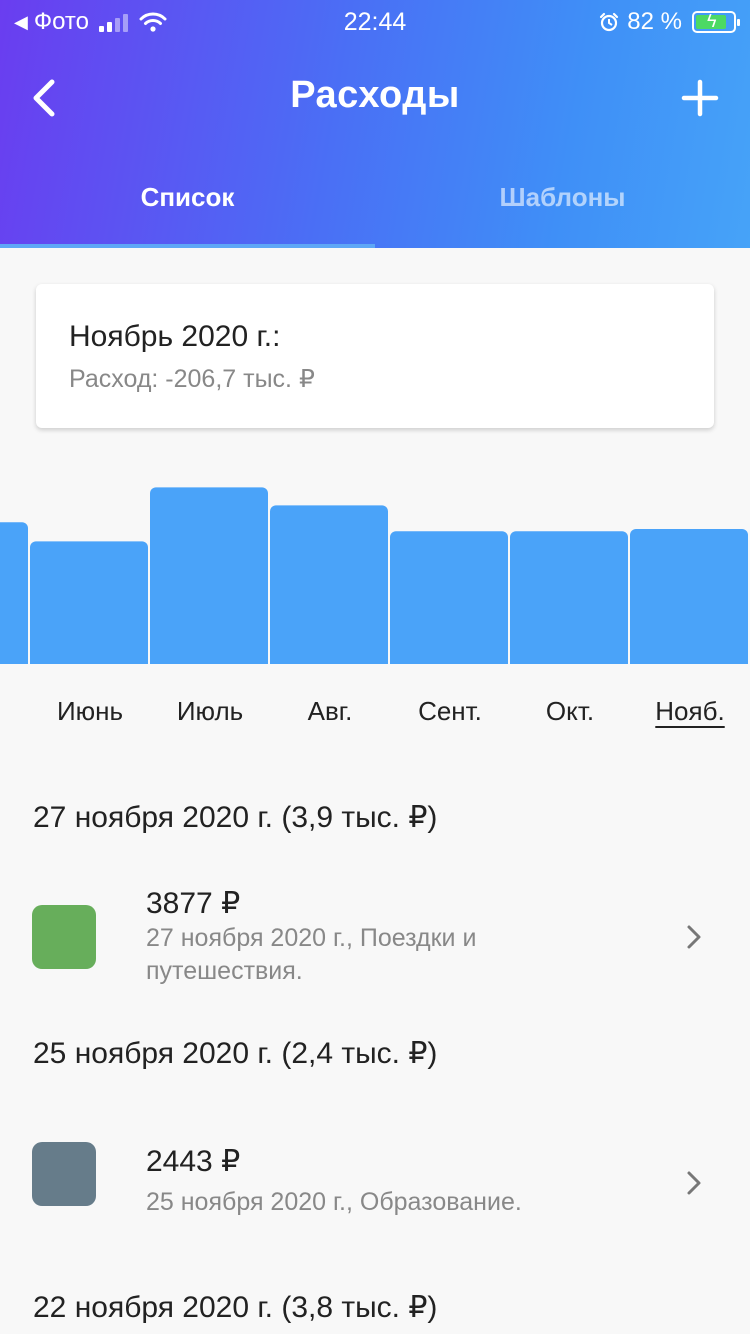 Image resolution: width=750 pixels, height=1334 pixels. Describe the element at coordinates (334, 1202) in the screenshot. I see `expense-description: 25 ноября 2020 г., Образование.` at that location.